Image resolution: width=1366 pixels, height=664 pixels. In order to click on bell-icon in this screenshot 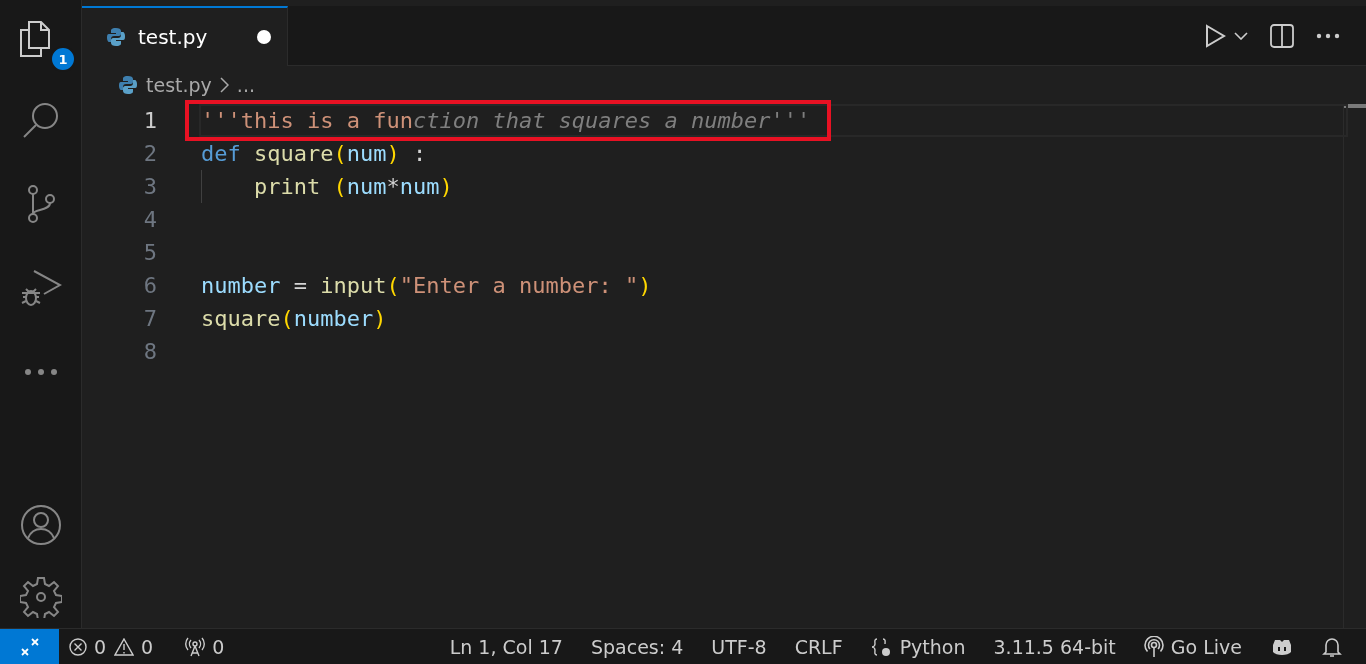, I will do `click(1332, 646)`.